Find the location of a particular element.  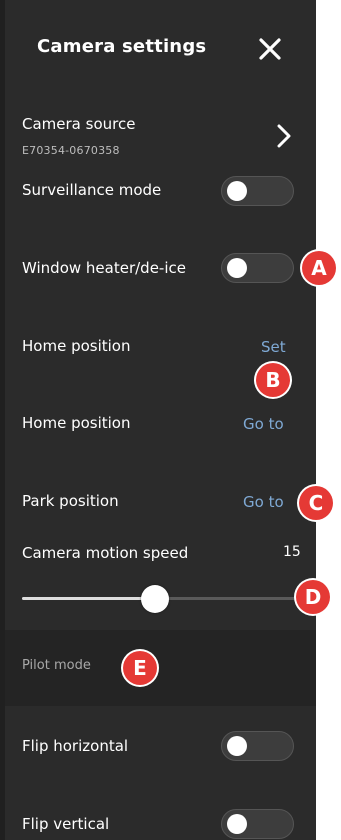

flip-horizontal-toggle is located at coordinates (257, 746).